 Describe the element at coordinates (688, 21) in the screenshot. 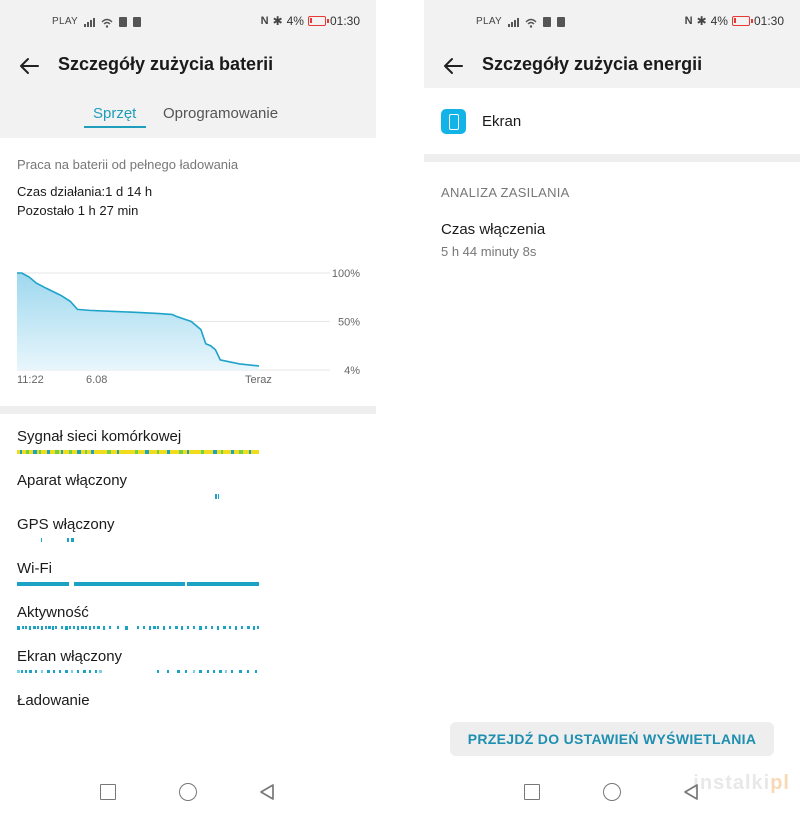

I see `nfc-icon: N` at that location.